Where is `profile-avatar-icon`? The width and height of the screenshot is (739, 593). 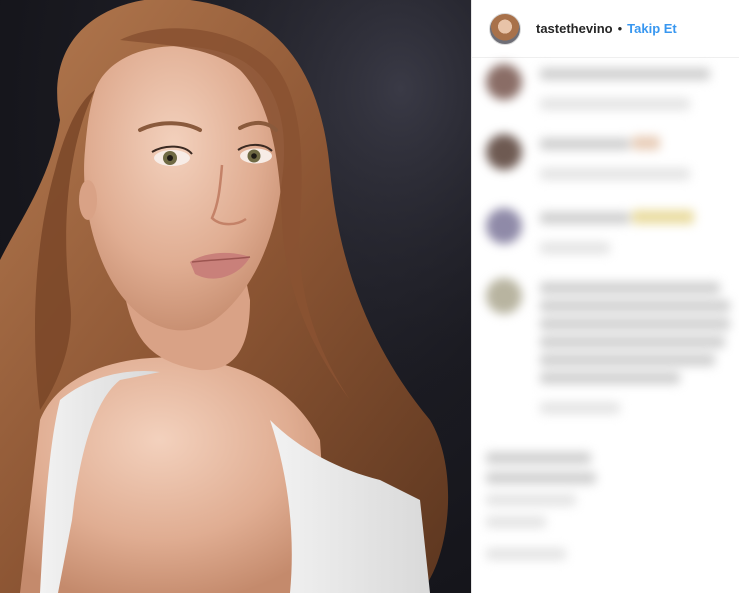 profile-avatar-icon is located at coordinates (505, 28).